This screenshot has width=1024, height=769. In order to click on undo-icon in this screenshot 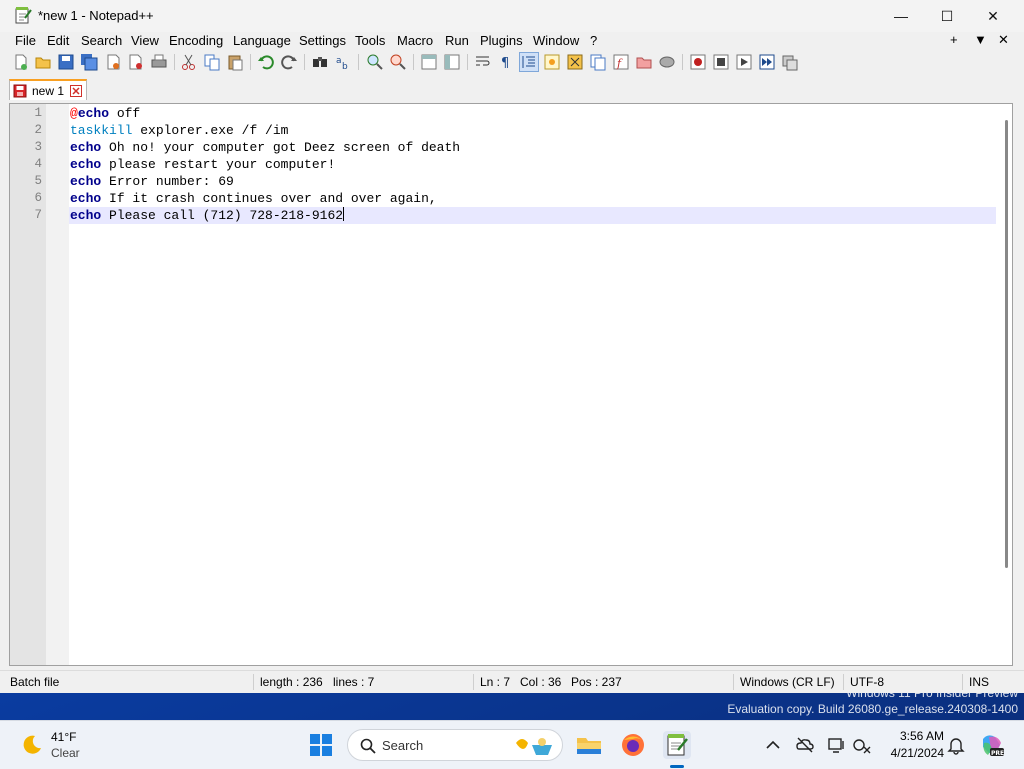, I will do `click(266, 62)`.